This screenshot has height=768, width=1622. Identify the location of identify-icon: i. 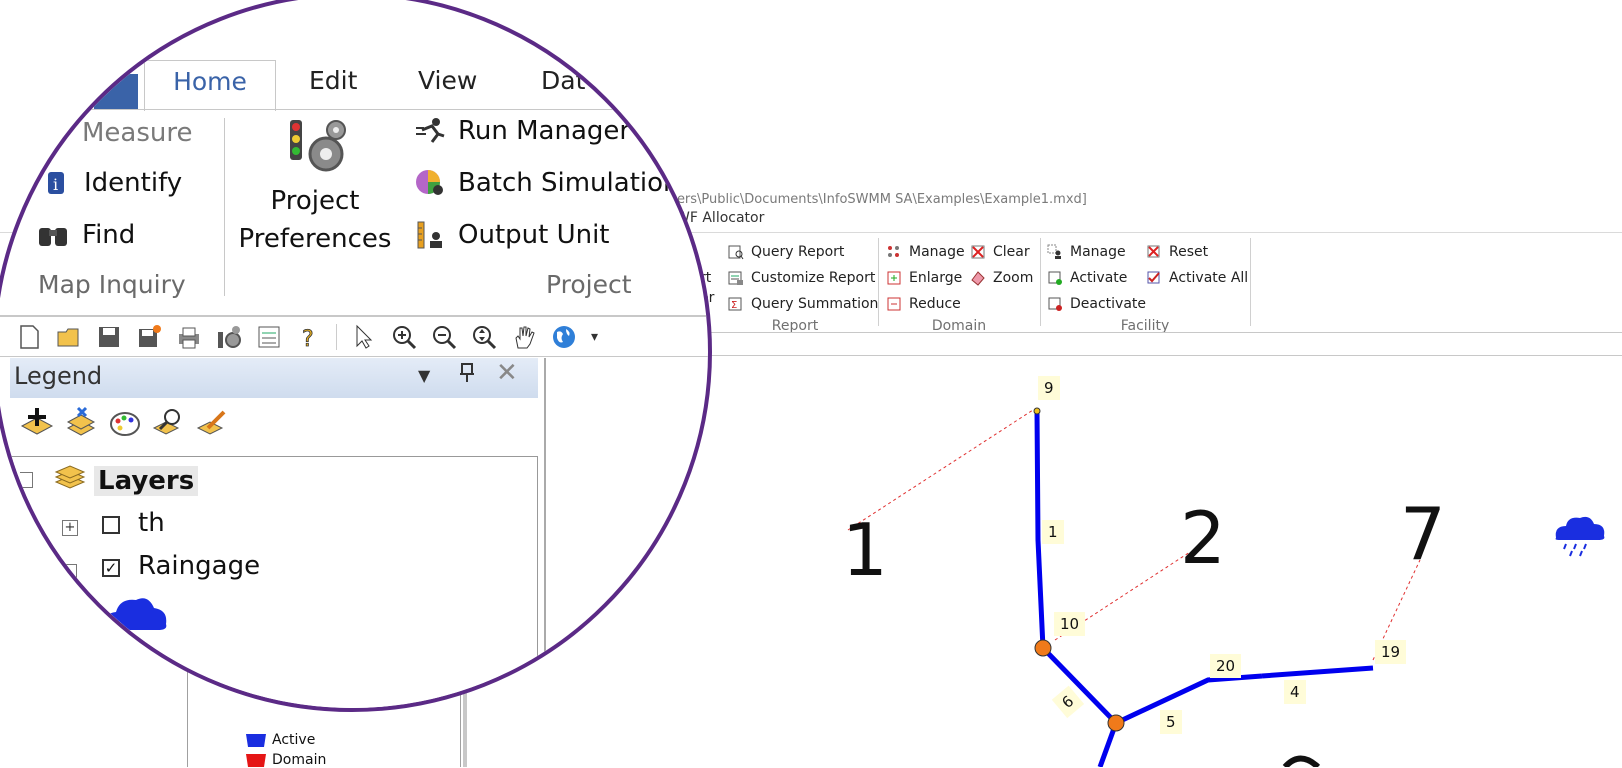
(56, 183).